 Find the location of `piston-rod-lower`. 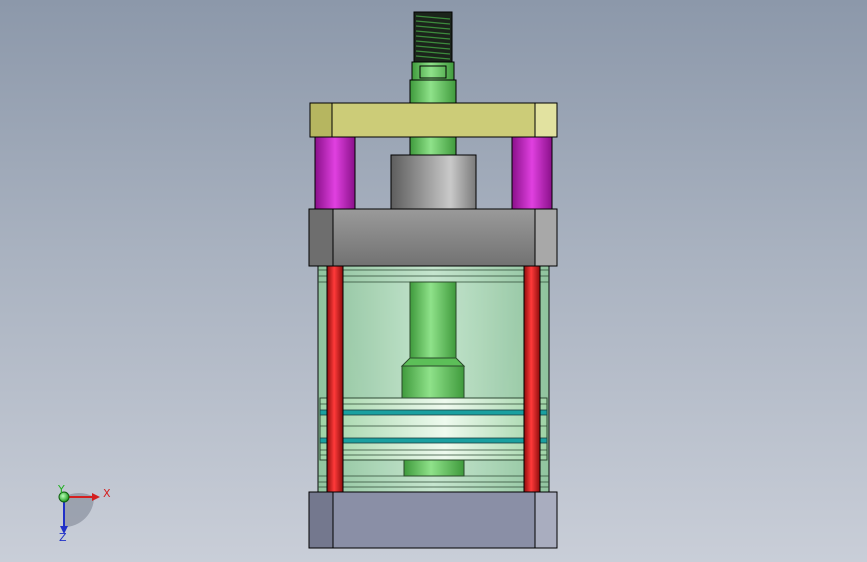

piston-rod-lower is located at coordinates (434, 468).